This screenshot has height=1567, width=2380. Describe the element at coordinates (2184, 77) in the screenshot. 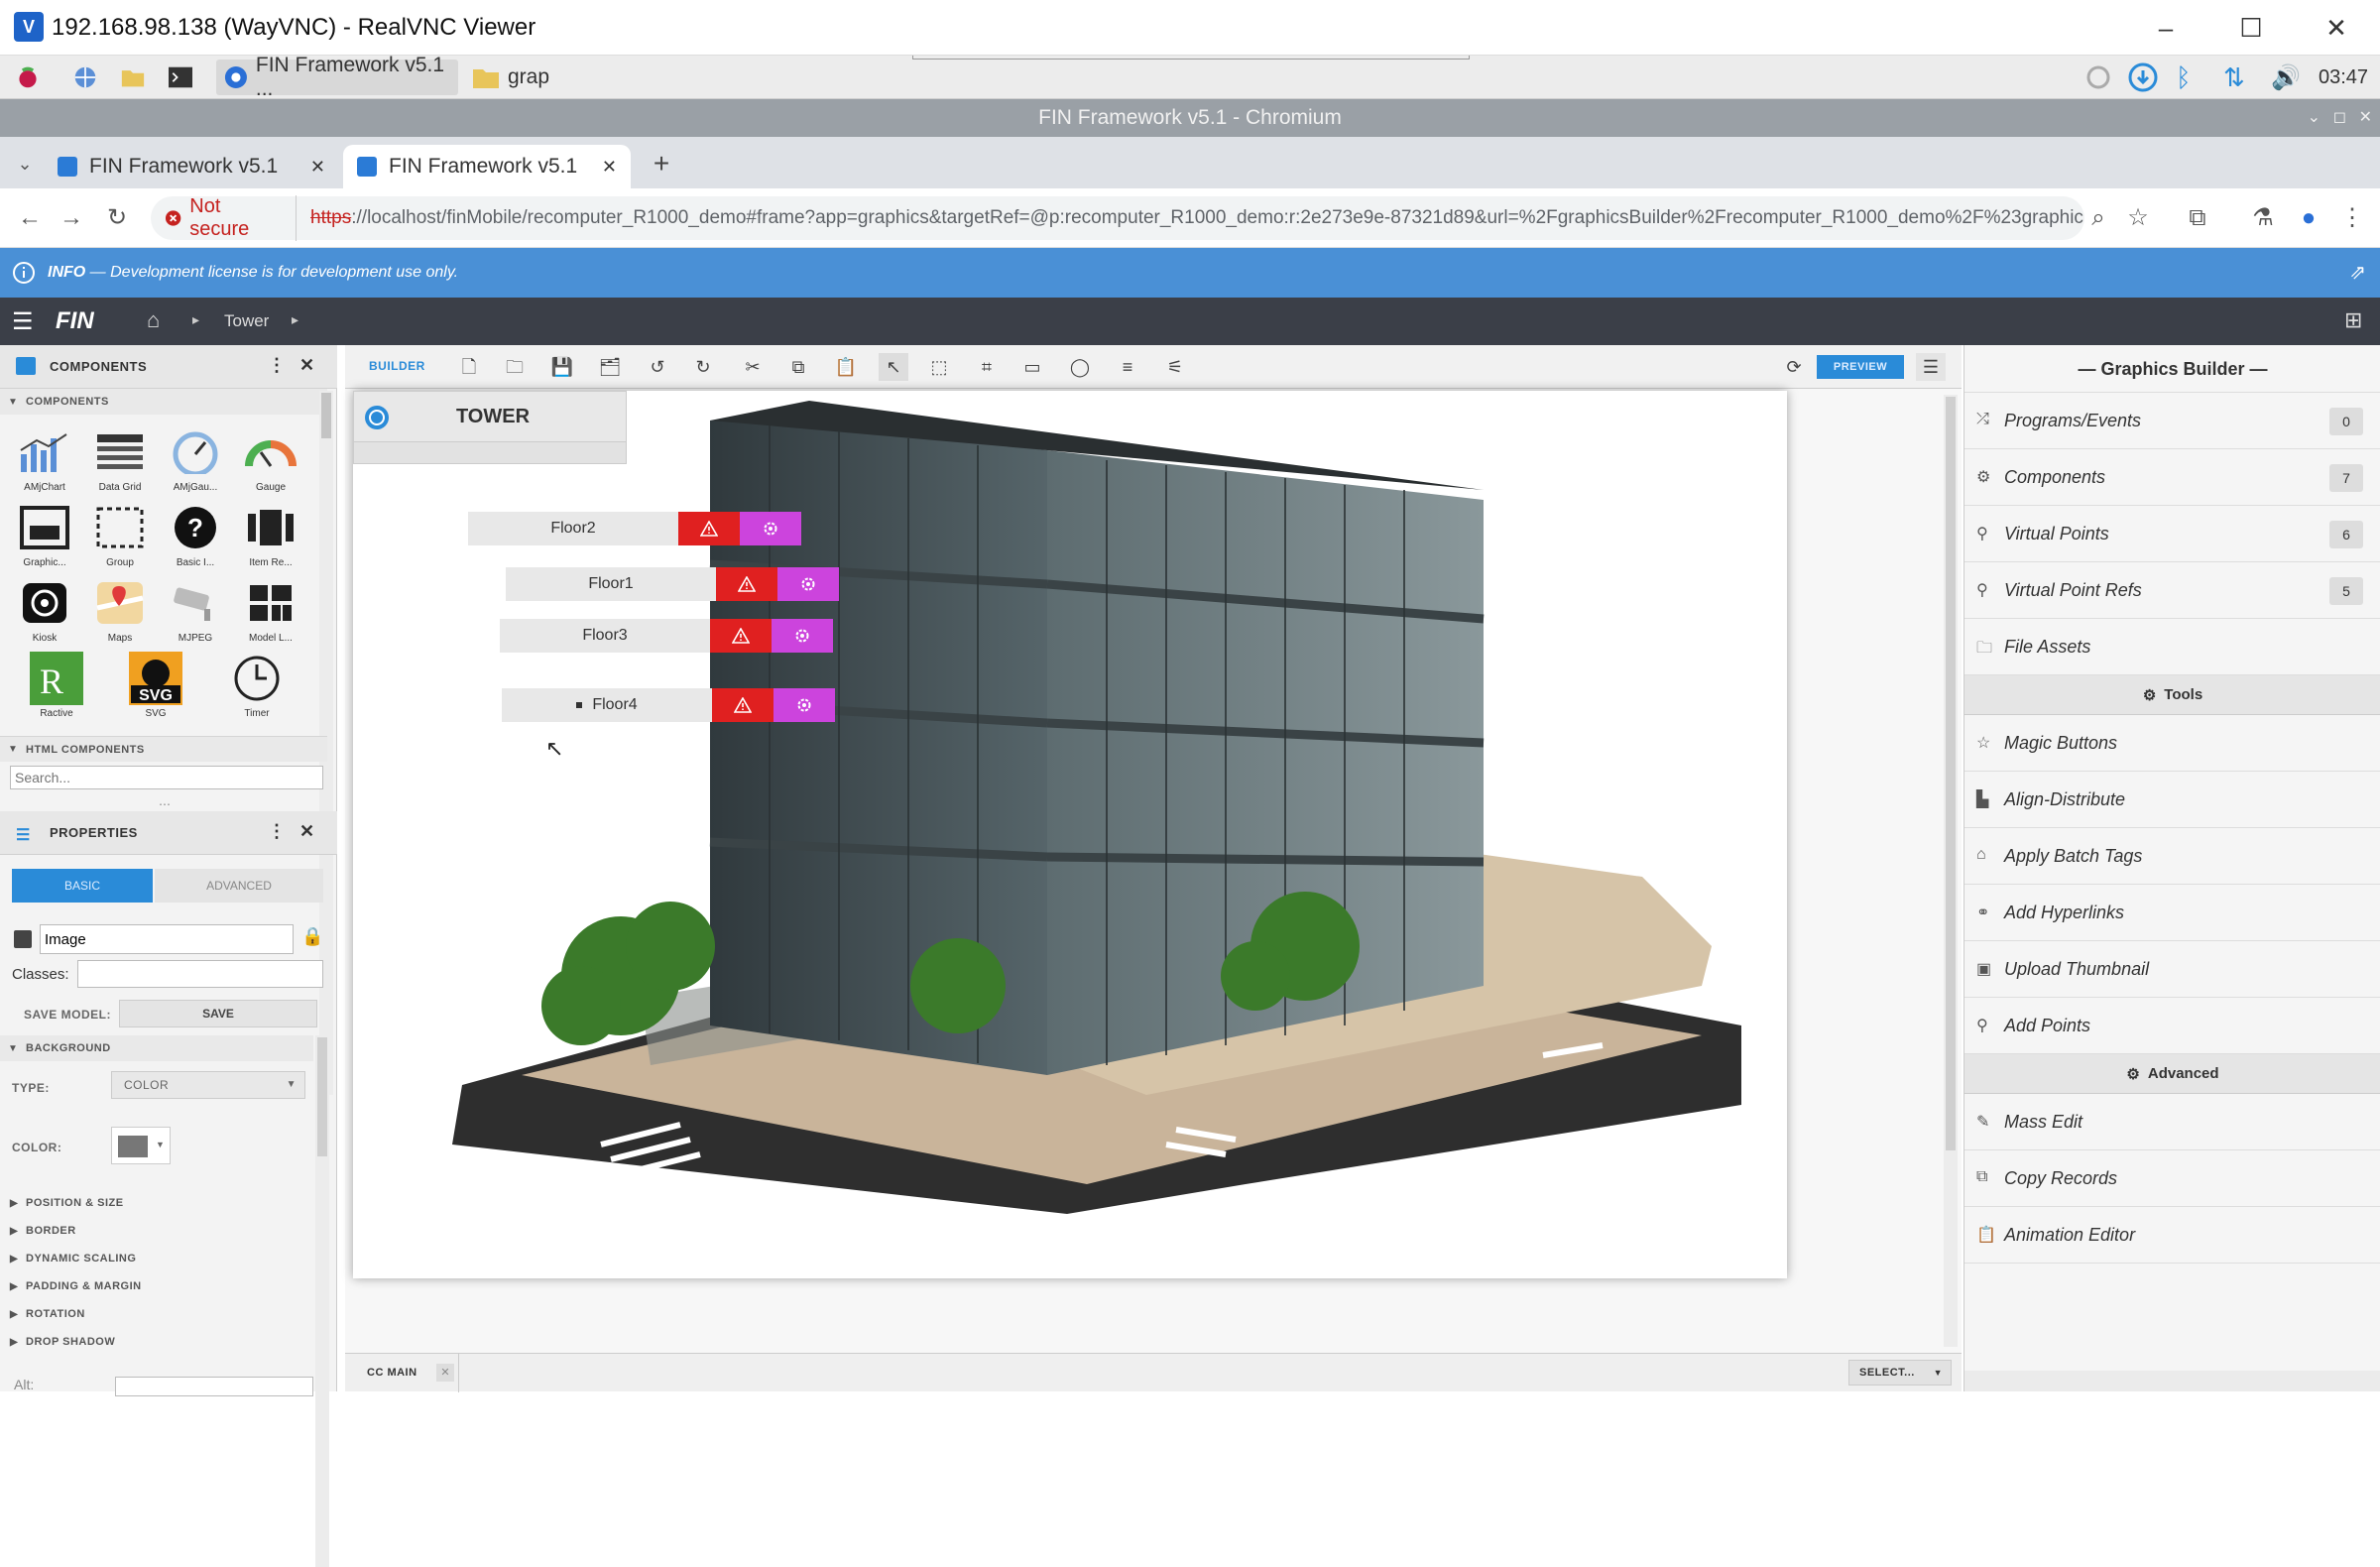

I see `bluetooth-icon: ᛒ` at that location.